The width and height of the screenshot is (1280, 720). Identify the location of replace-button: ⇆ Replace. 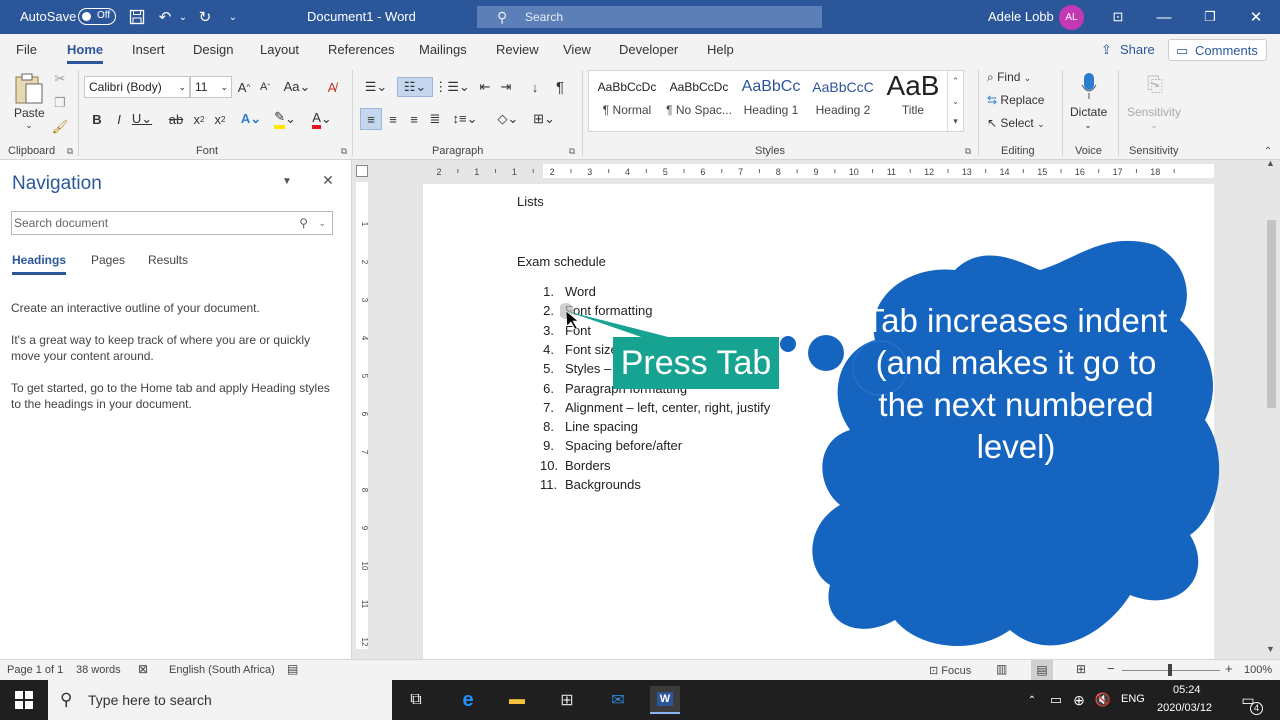
(1015, 100).